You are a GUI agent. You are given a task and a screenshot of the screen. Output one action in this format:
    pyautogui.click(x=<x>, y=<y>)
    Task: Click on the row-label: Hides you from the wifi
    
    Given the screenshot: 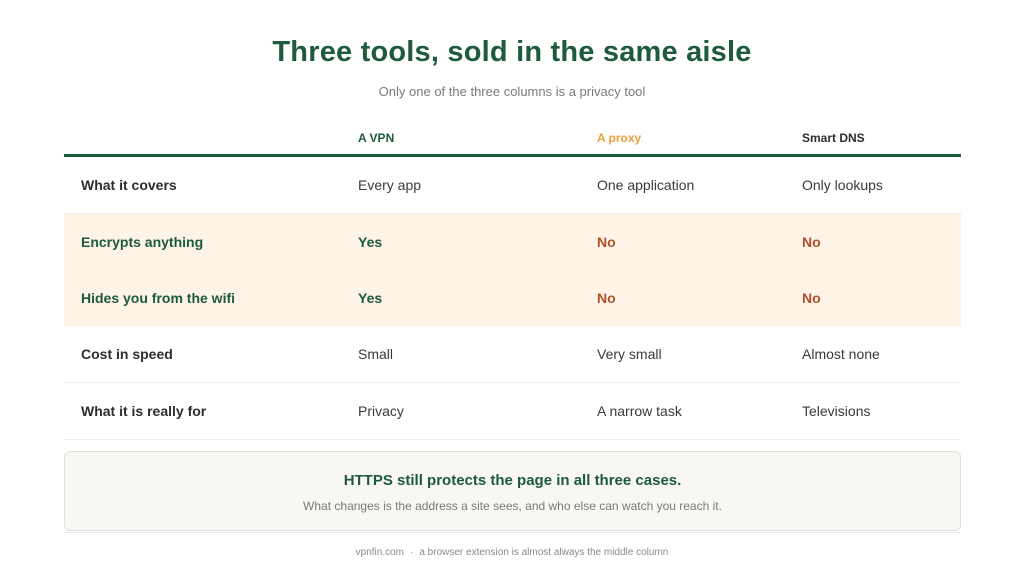 What is the action you would take?
    pyautogui.click(x=158, y=298)
    